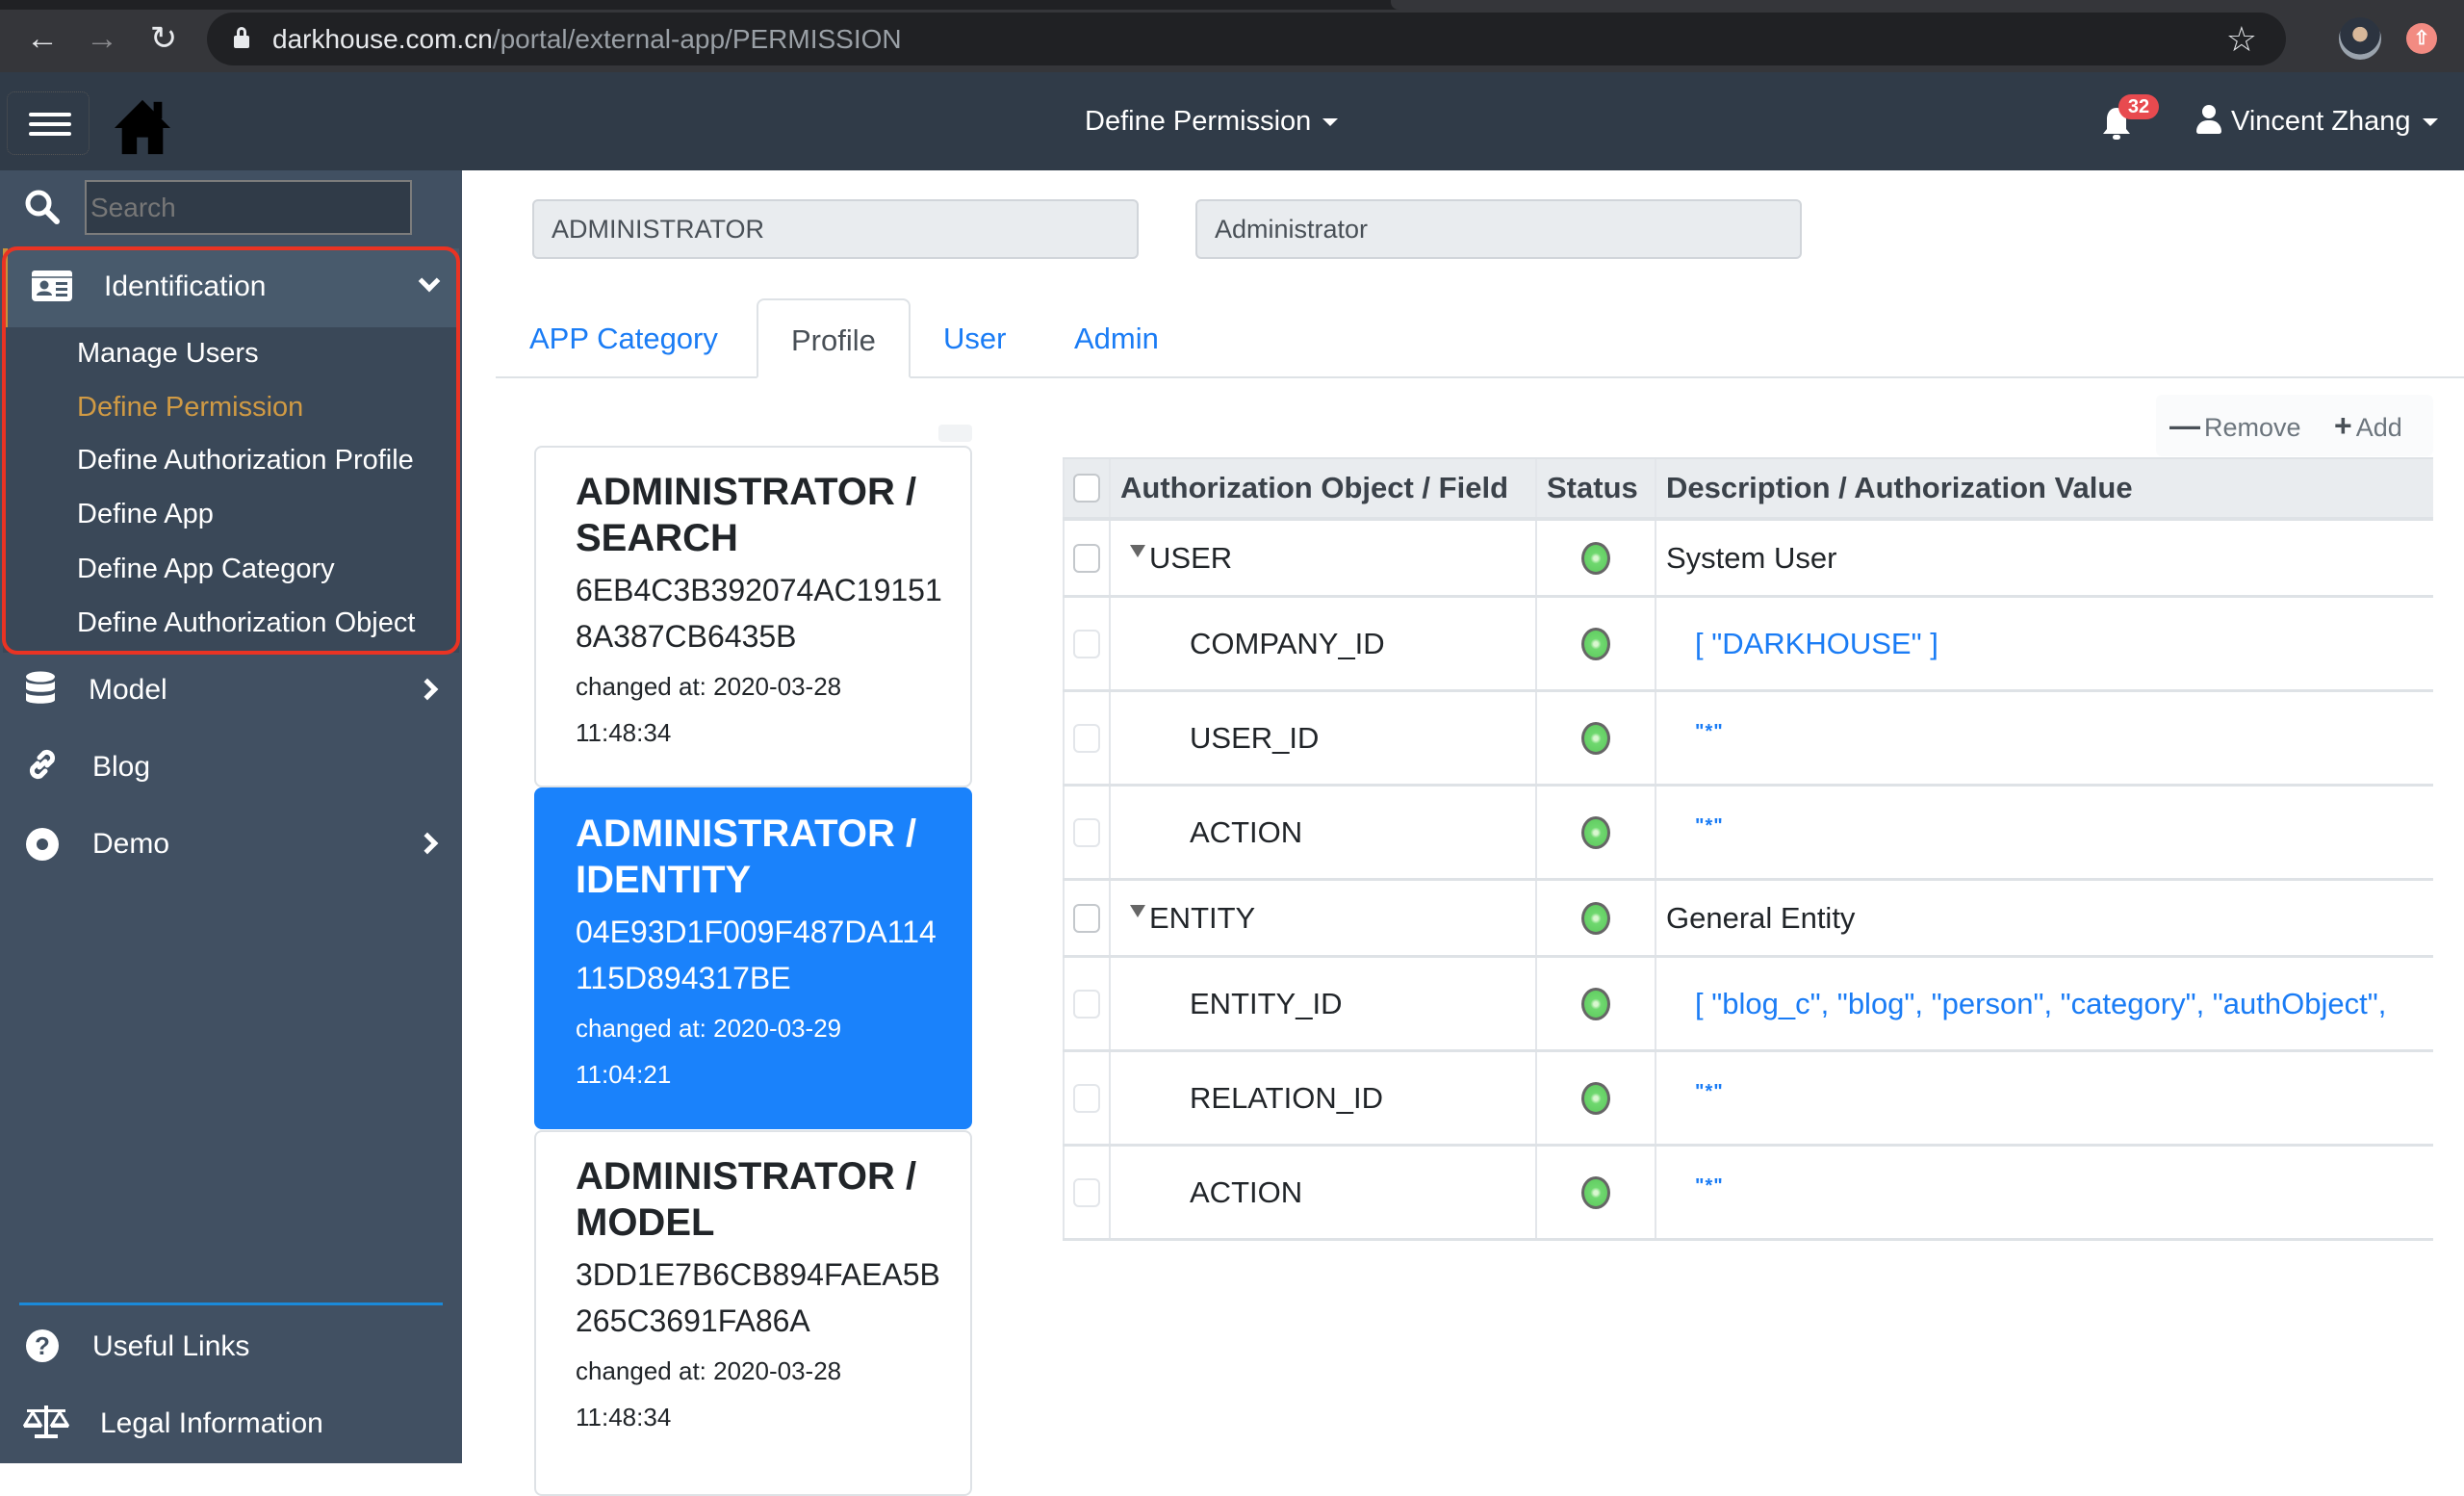  Describe the element at coordinates (1802, 644) in the screenshot. I see `authorization-value-link: [ "DARKHOUSE" ]` at that location.